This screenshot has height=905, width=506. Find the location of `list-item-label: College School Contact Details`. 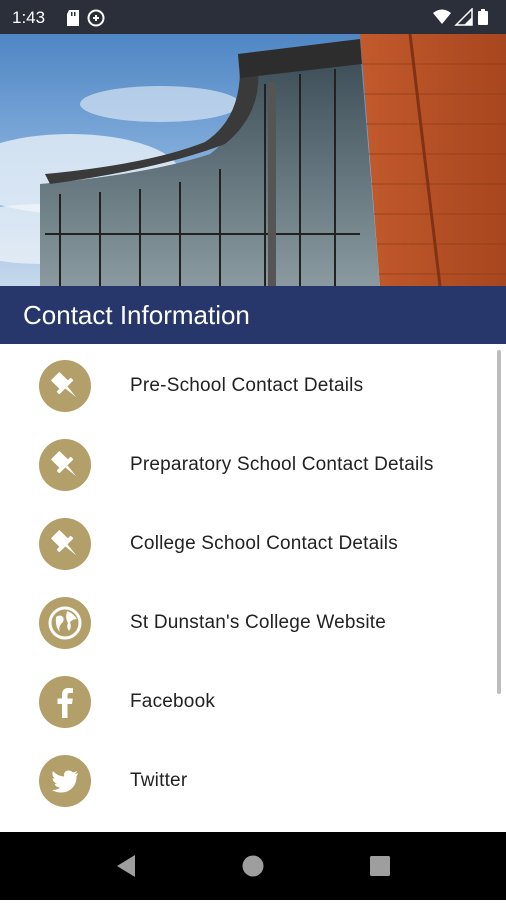

list-item-label: College School Contact Details is located at coordinates (264, 543).